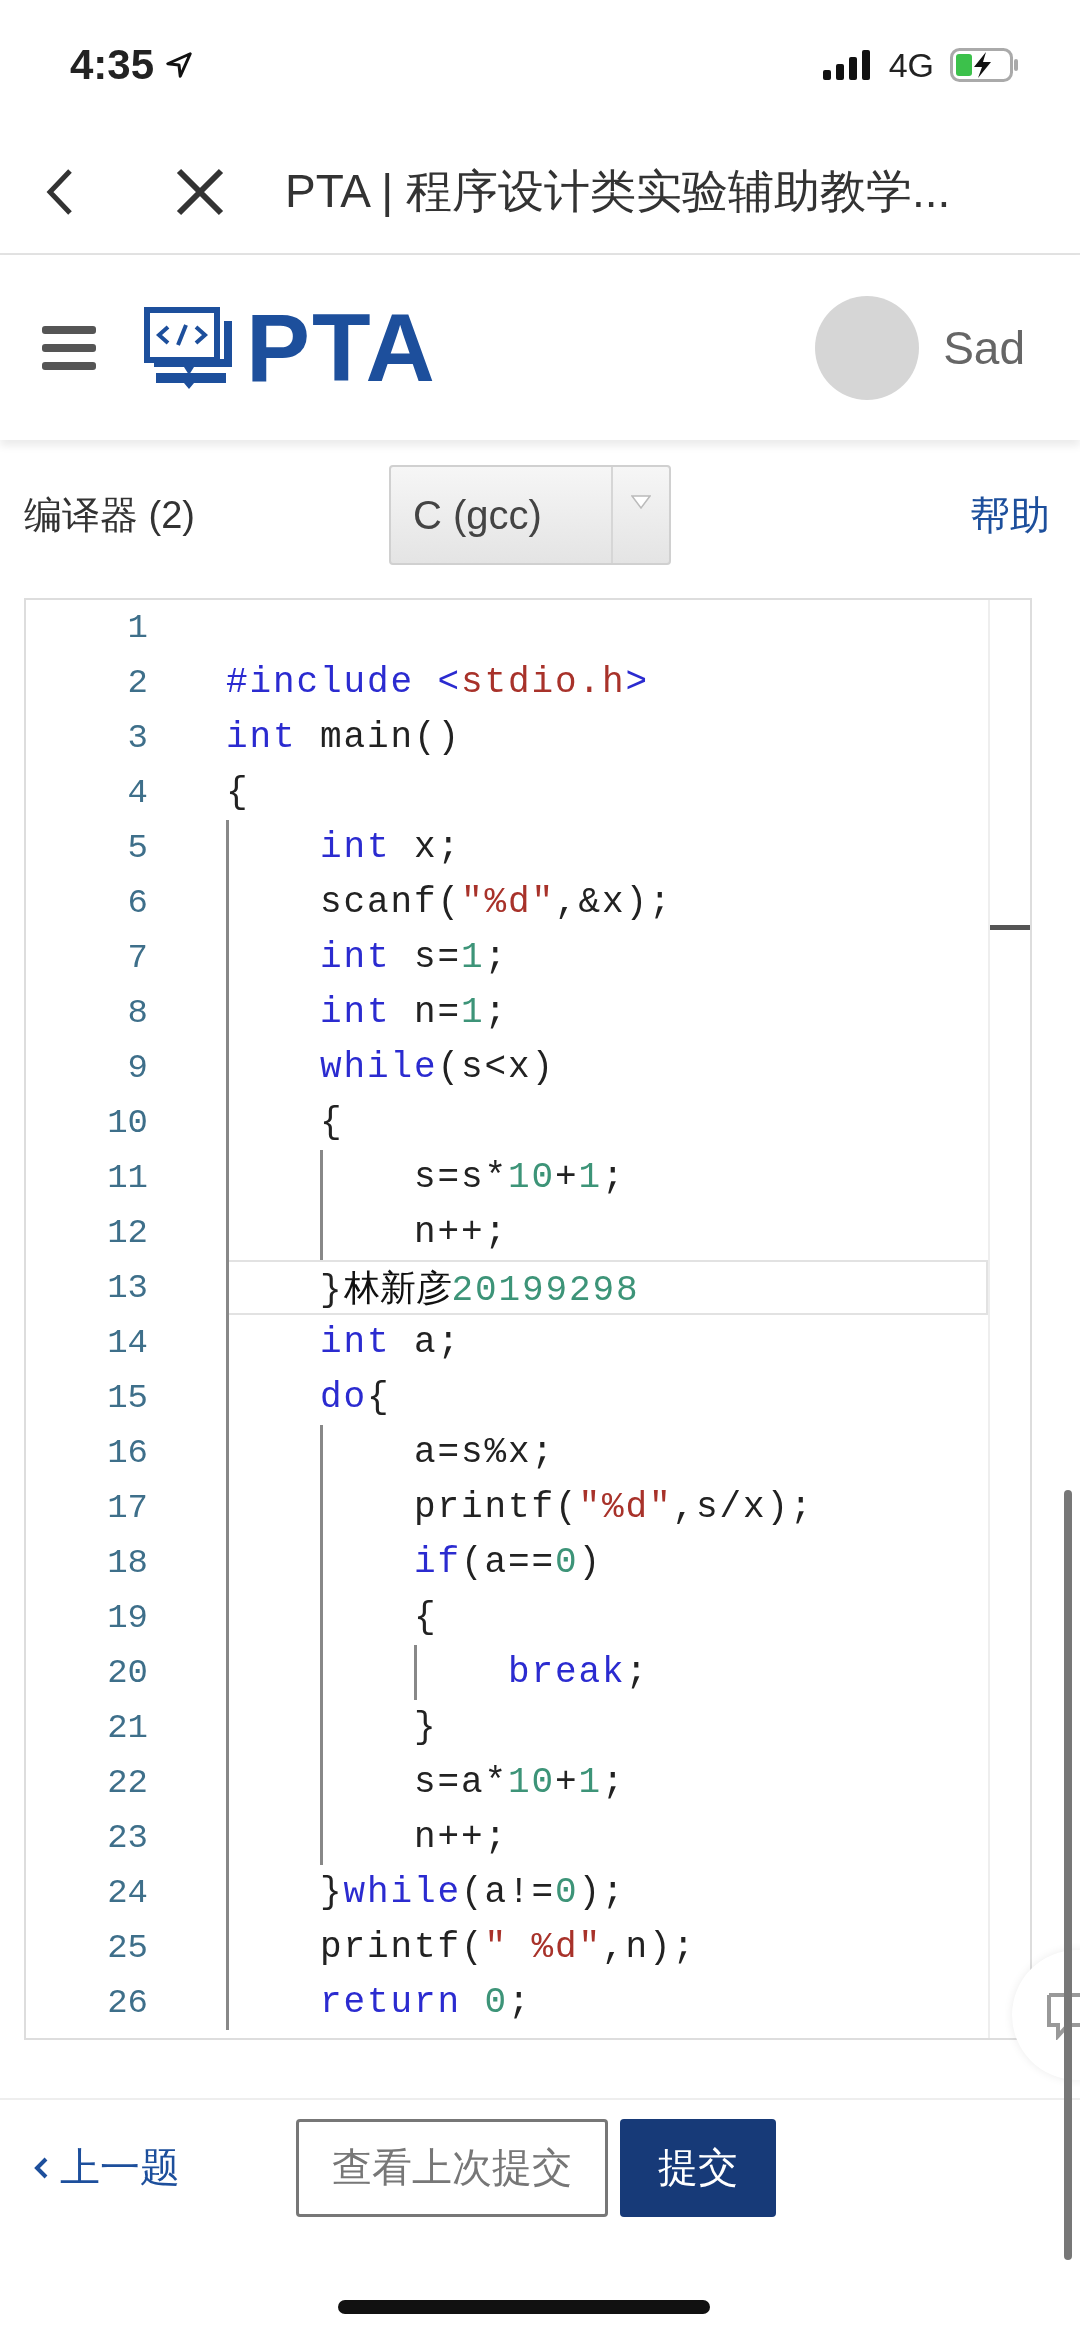 The width and height of the screenshot is (1080, 2339). I want to click on signal-icon, so click(847, 65).